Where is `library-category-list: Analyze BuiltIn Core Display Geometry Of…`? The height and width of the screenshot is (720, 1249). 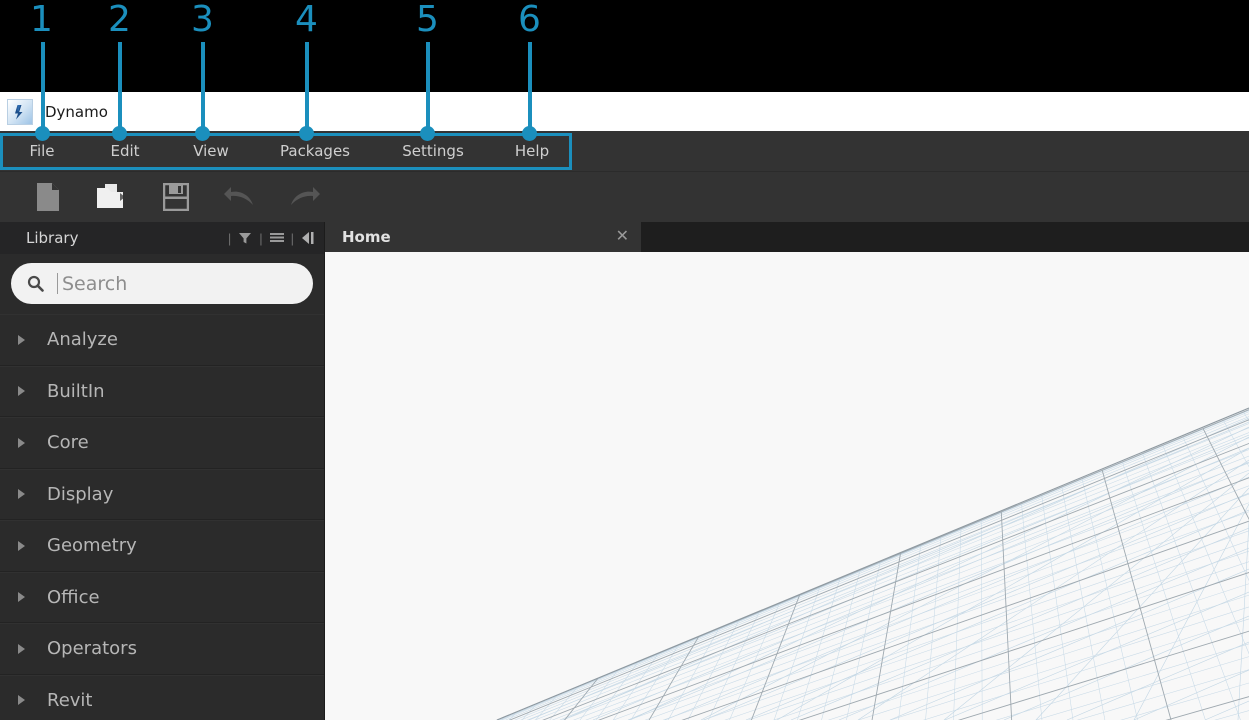
library-category-list: Analyze BuiltIn Core Display Geometry Of… is located at coordinates (162, 517).